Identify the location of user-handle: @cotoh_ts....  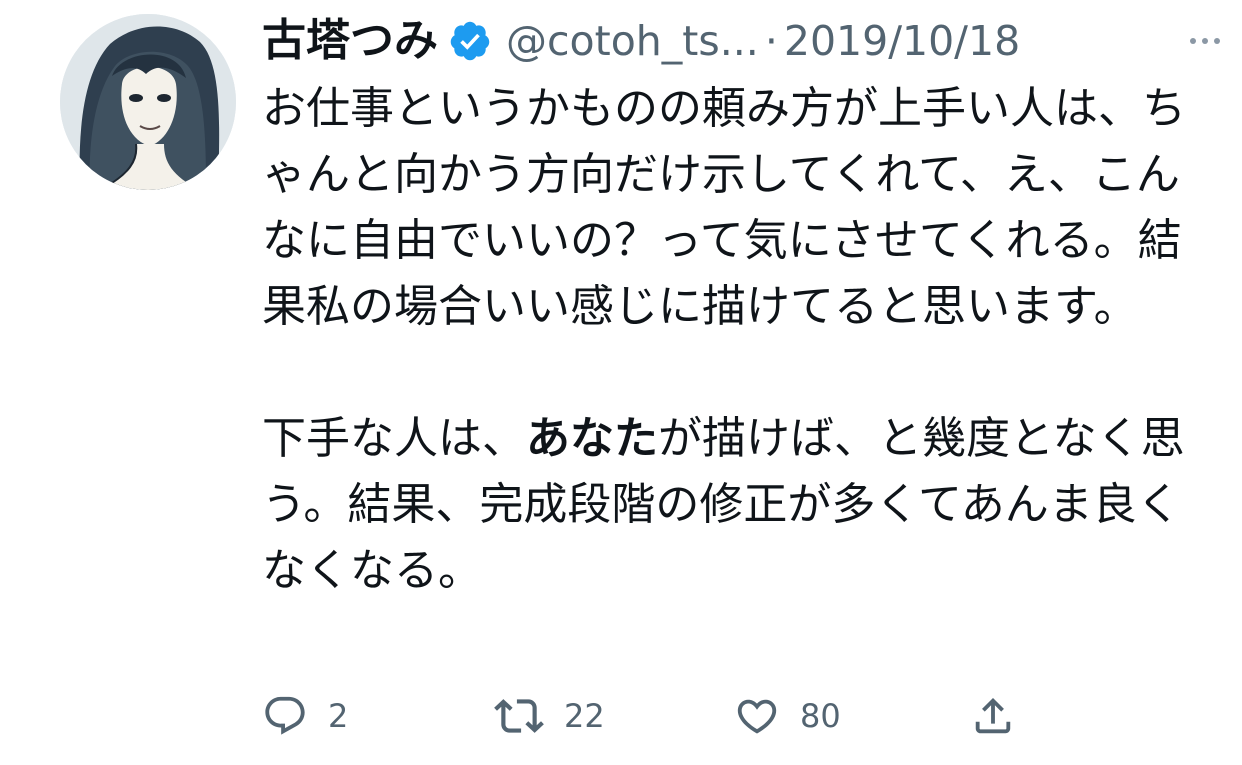
(632, 41).